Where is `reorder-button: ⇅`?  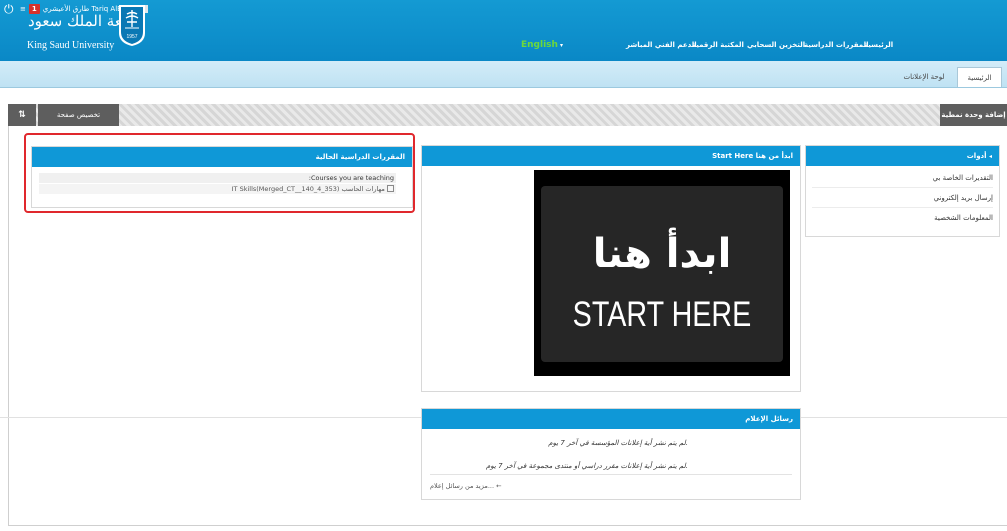 reorder-button: ⇅ is located at coordinates (22, 115).